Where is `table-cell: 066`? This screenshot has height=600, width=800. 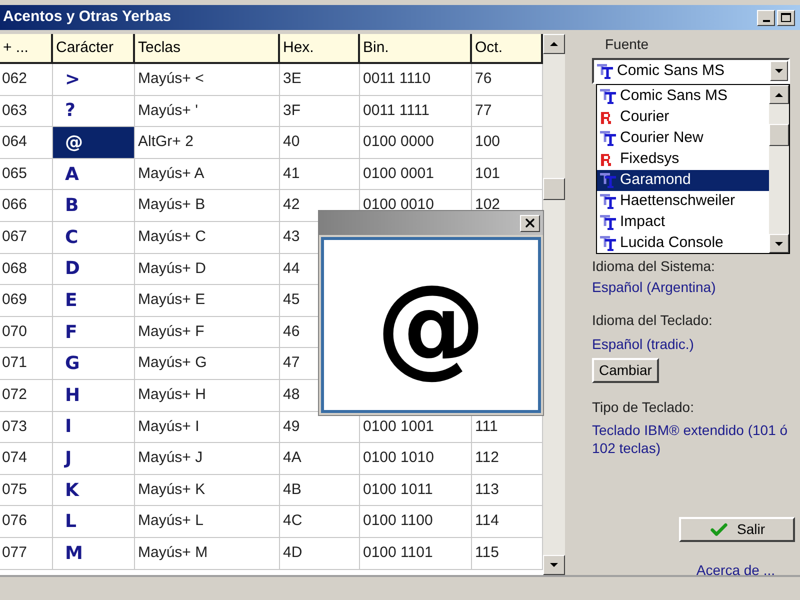
table-cell: 066 is located at coordinates (26, 205).